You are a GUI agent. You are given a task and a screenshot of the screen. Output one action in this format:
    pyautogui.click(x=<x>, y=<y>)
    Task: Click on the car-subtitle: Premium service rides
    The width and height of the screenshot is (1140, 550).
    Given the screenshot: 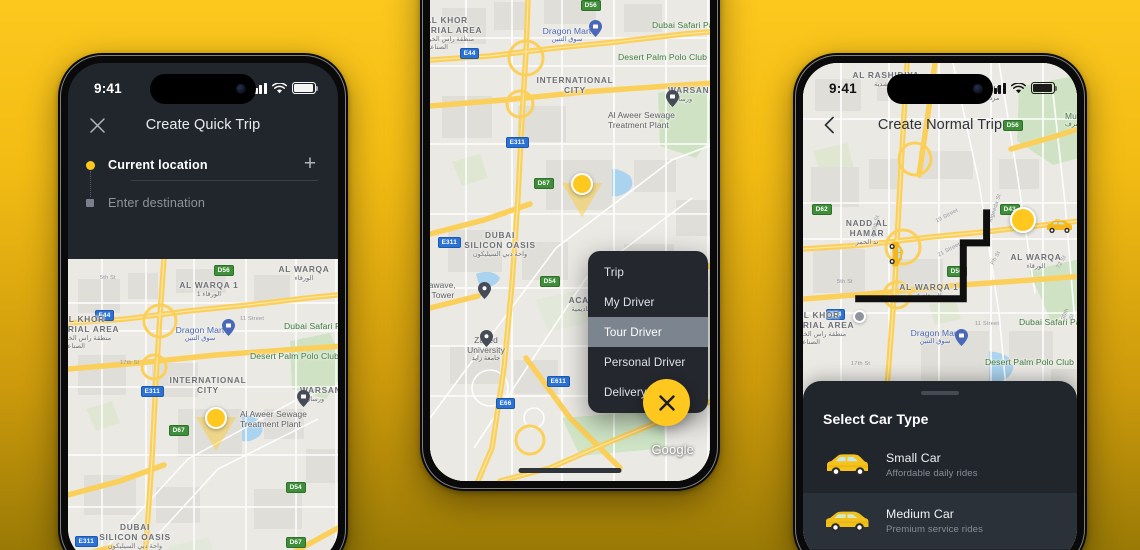 What is the action you would take?
    pyautogui.click(x=934, y=529)
    